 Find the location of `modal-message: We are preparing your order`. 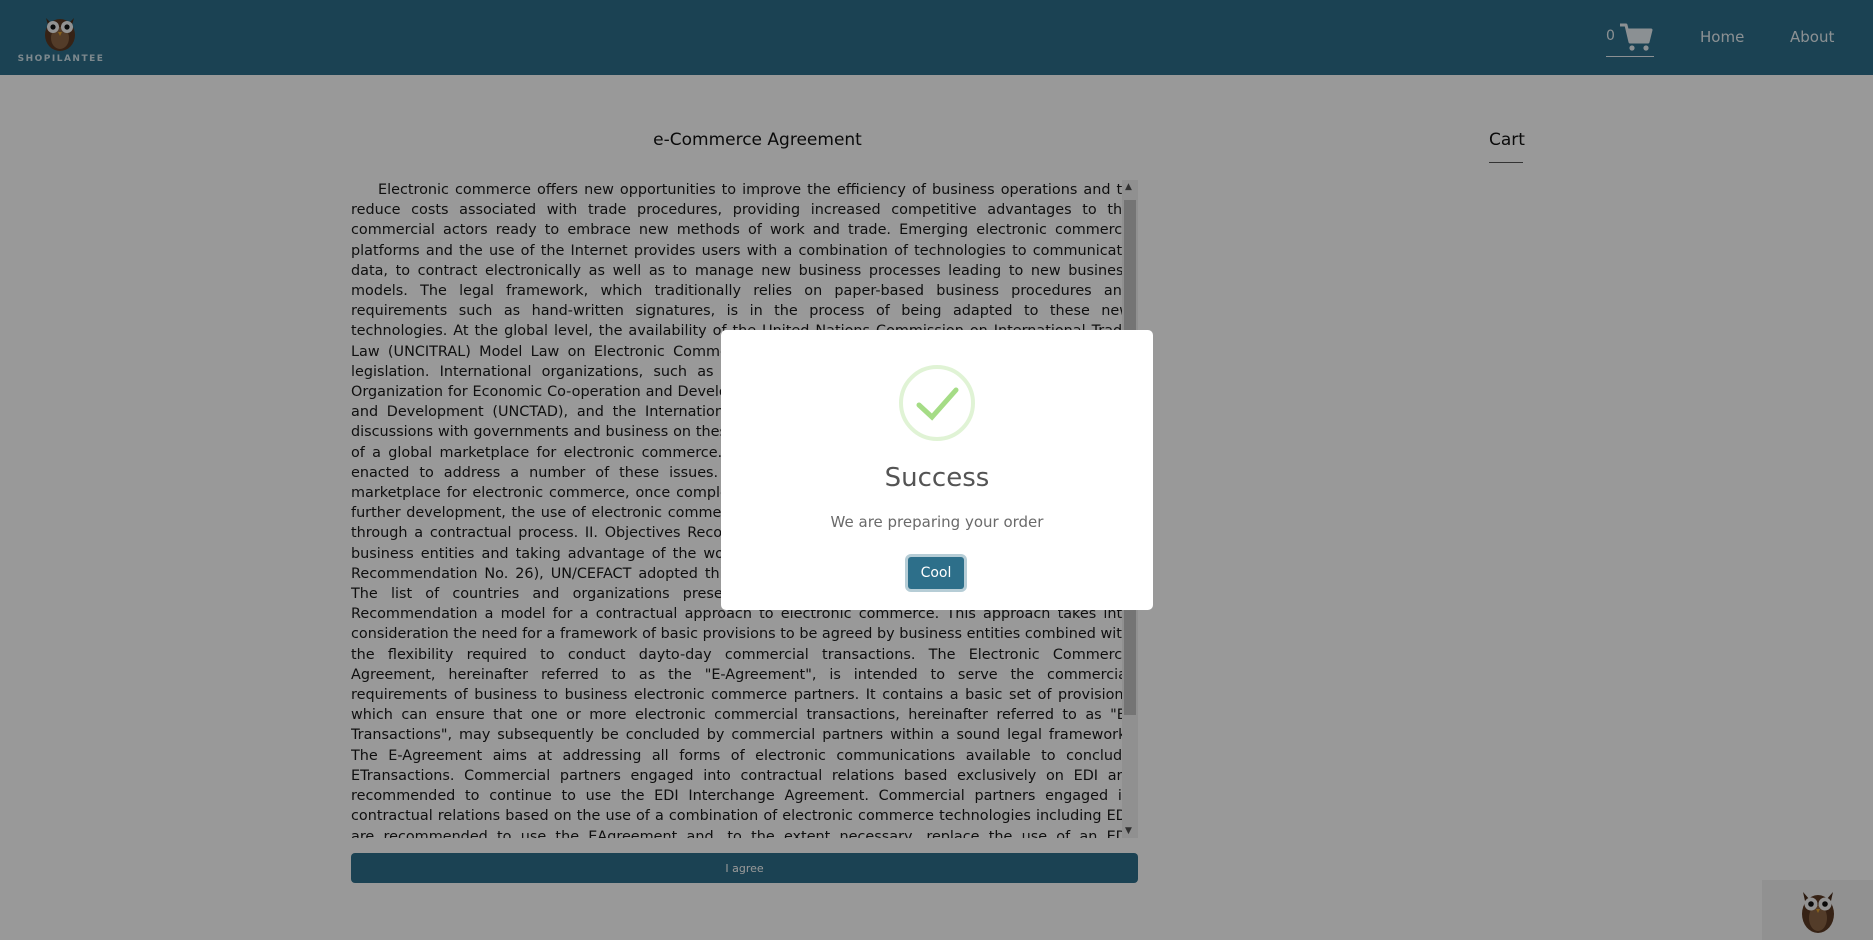

modal-message: We are preparing your order is located at coordinates (937, 522).